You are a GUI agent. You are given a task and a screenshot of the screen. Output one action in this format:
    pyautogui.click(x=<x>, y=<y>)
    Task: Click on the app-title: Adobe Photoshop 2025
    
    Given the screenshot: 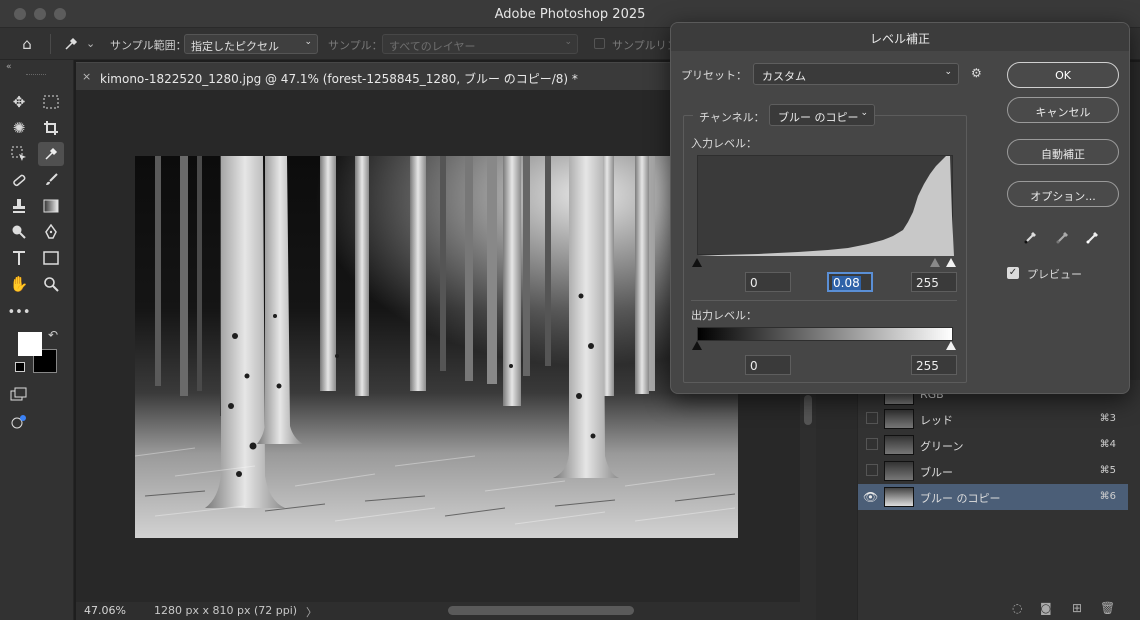 What is the action you would take?
    pyautogui.click(x=570, y=14)
    